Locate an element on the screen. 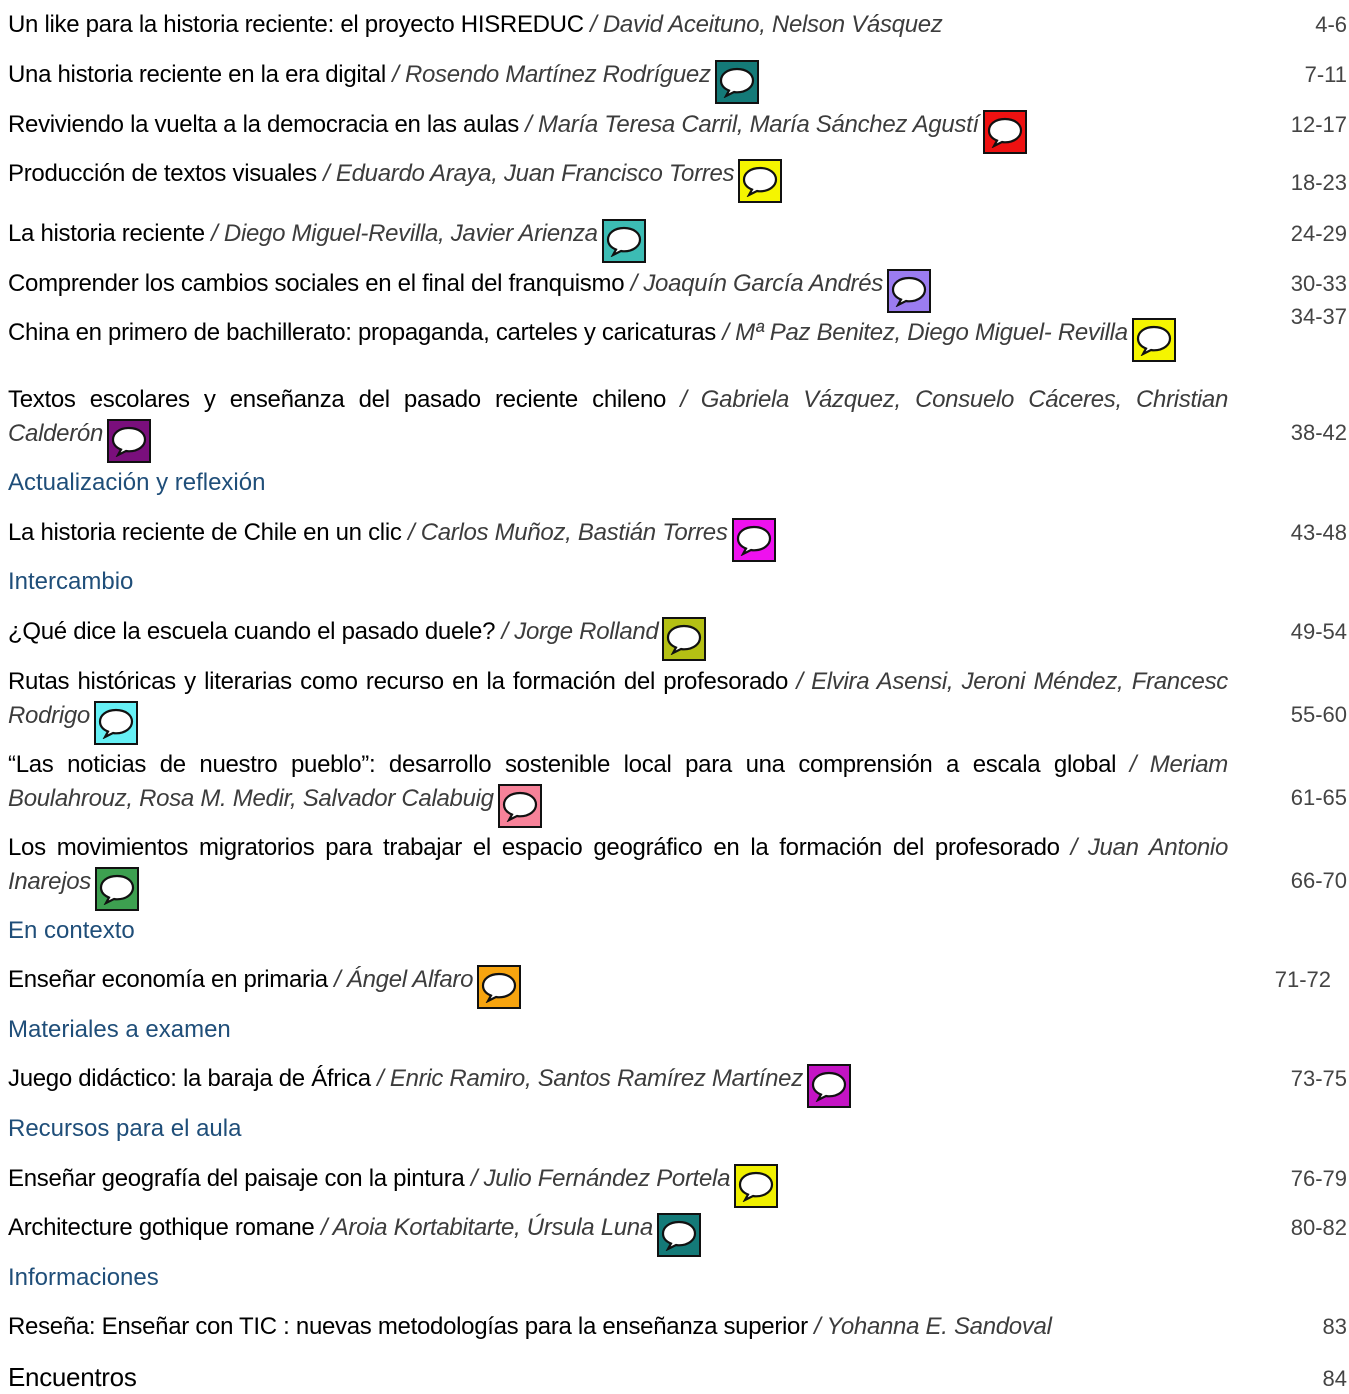  section-heading: Informaciones is located at coordinates (83, 1277).